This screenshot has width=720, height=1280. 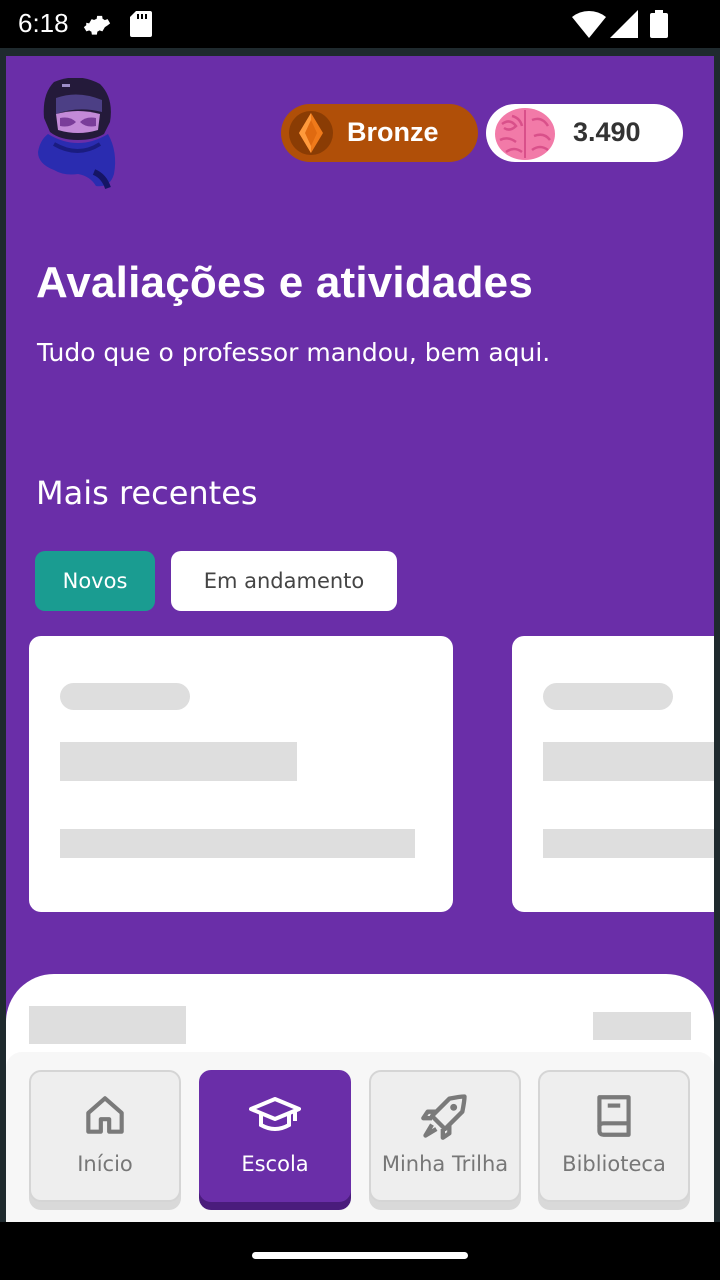 What do you see at coordinates (589, 24) in the screenshot?
I see `wifi-icon` at bounding box center [589, 24].